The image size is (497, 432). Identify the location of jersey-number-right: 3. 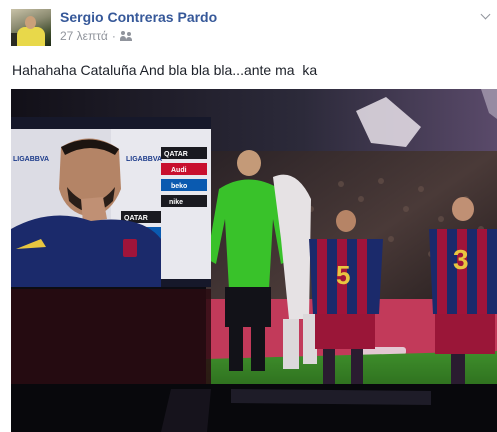
(461, 259).